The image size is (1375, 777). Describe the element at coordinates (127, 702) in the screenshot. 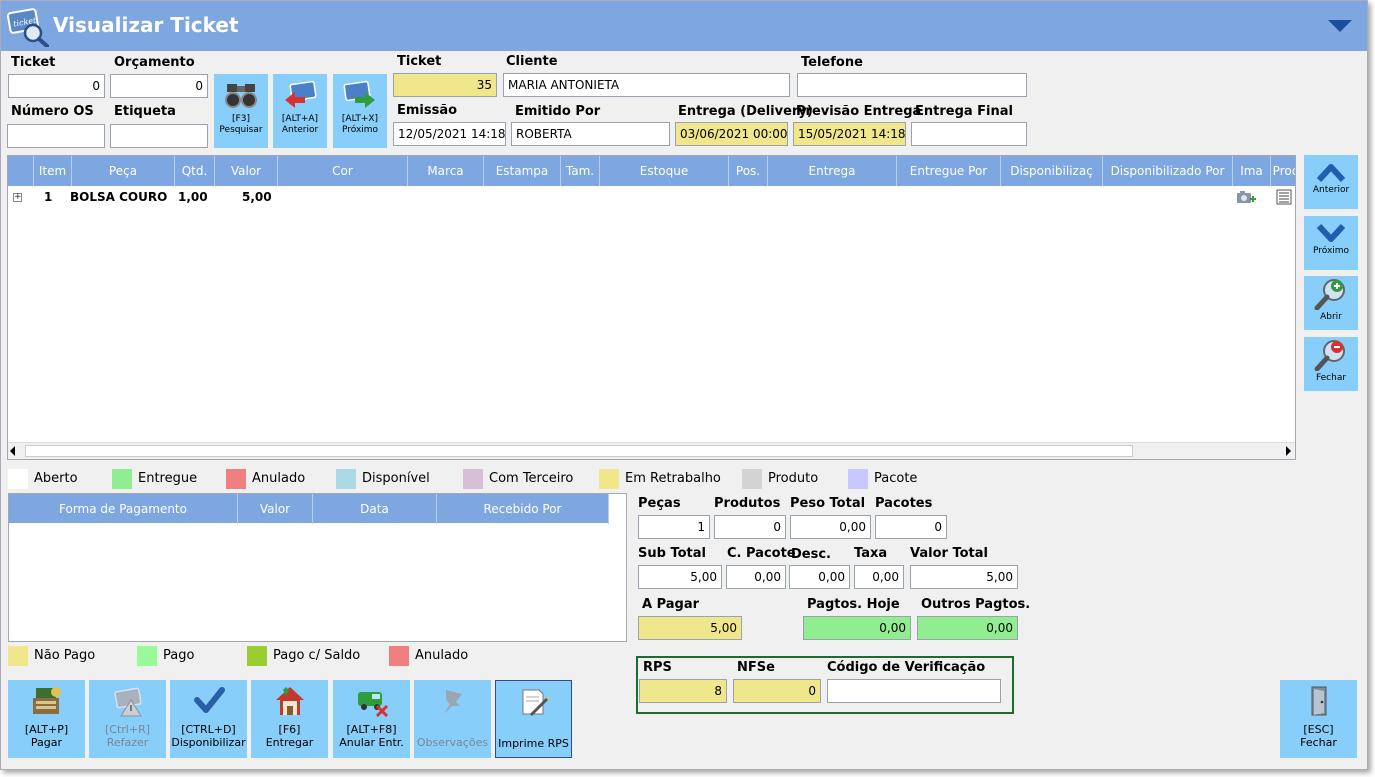

I see `ticket-warning-icon` at that location.